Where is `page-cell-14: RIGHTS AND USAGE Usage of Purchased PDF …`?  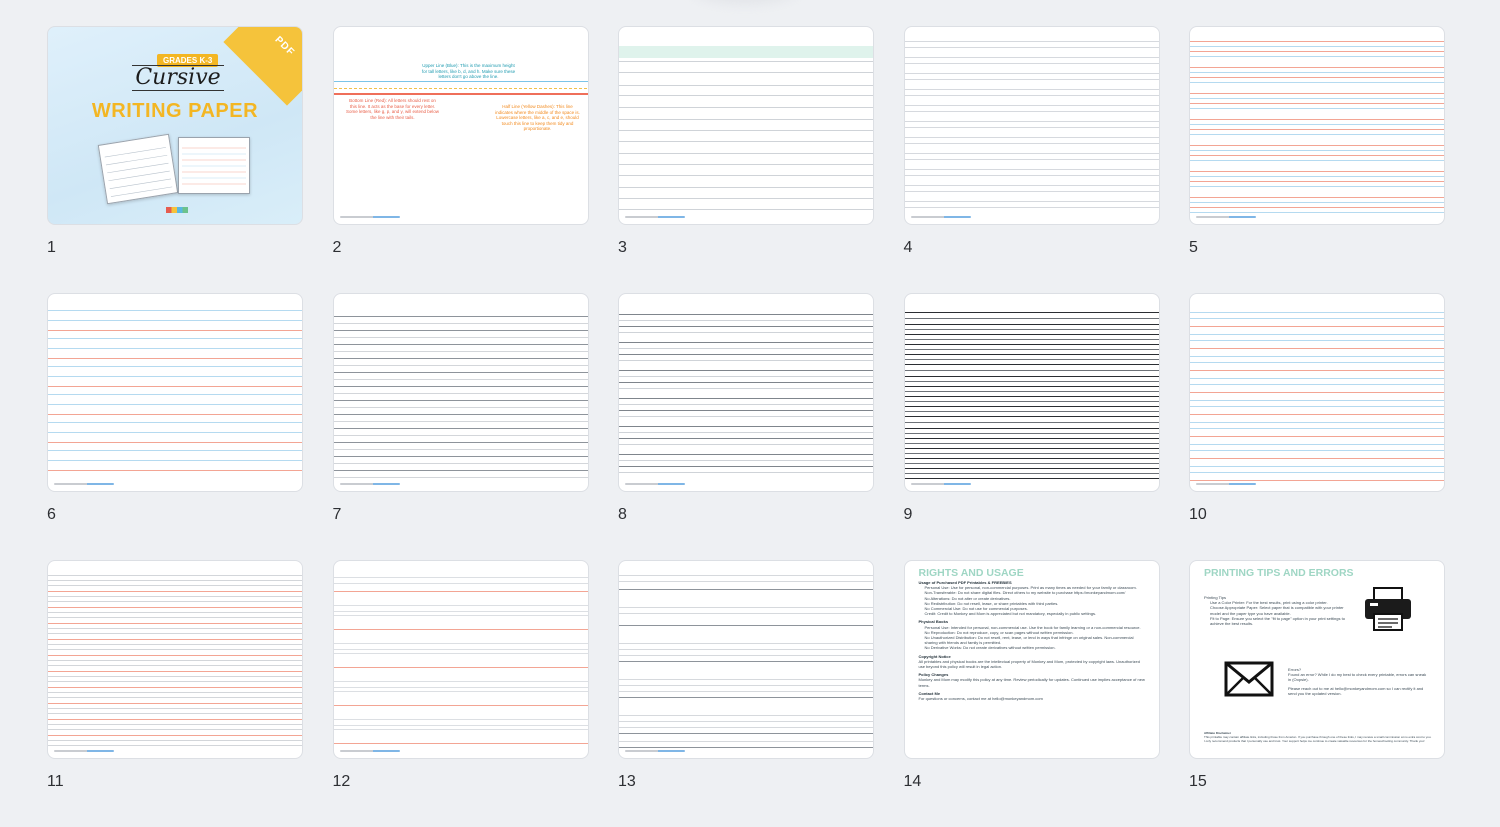
page-cell-14: RIGHTS AND USAGE Usage of Purchased PDF … is located at coordinates (1031, 693).